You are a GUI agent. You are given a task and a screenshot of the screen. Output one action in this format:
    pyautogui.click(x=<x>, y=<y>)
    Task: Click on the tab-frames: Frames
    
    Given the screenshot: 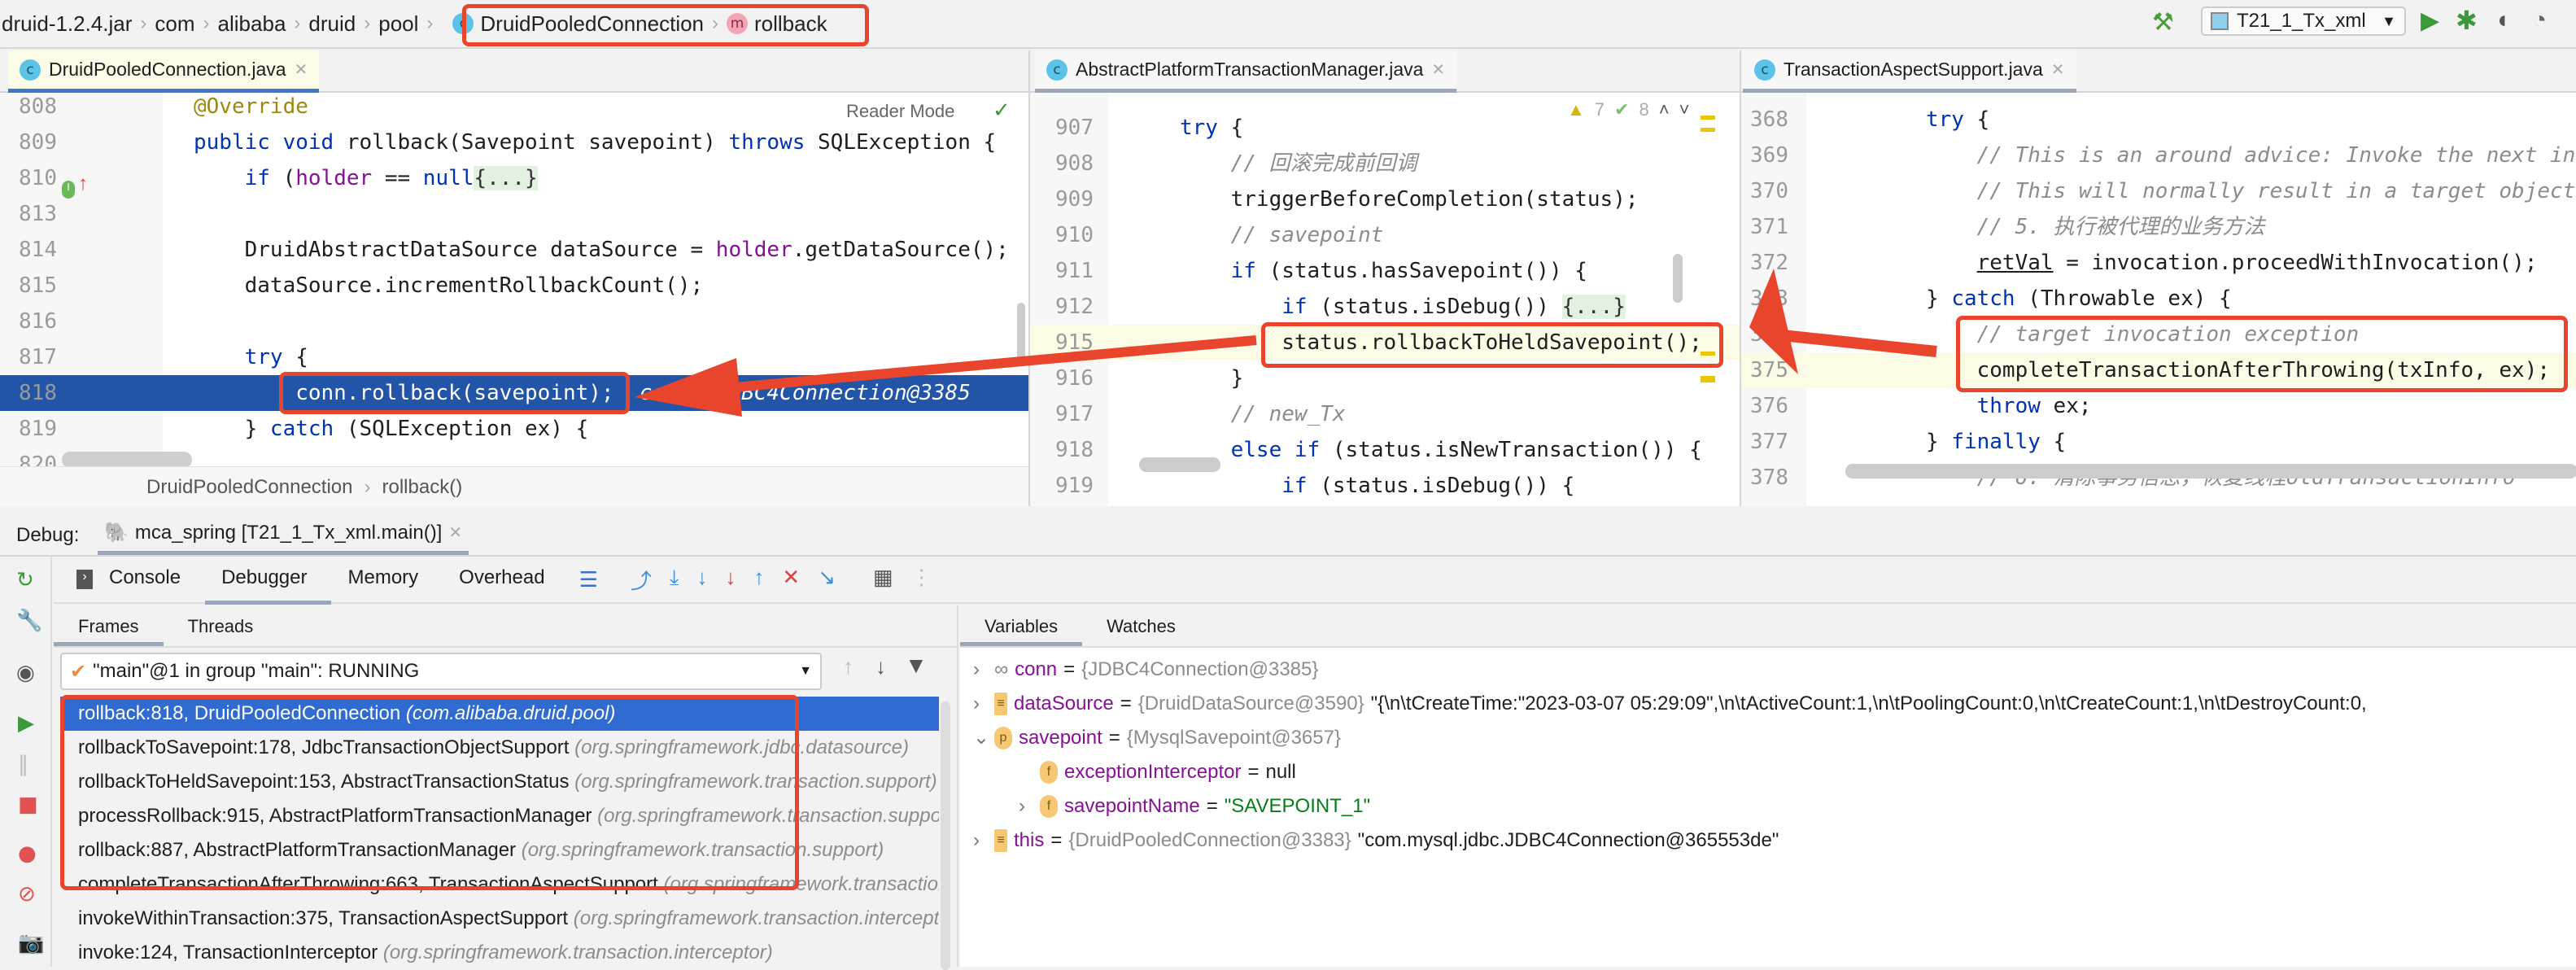 What is the action you would take?
    pyautogui.click(x=109, y=625)
    